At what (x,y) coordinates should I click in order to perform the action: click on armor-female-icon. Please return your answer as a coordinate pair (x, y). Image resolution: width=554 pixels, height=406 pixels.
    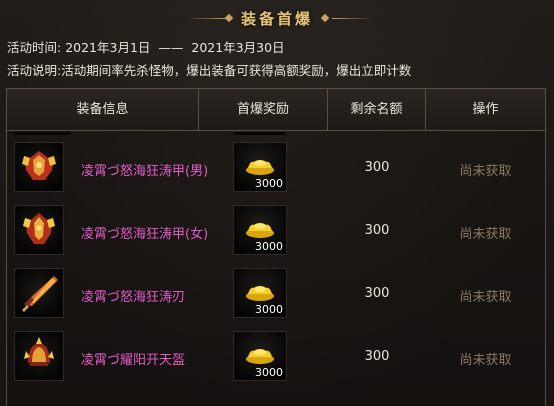
    Looking at the image, I should click on (39, 228).